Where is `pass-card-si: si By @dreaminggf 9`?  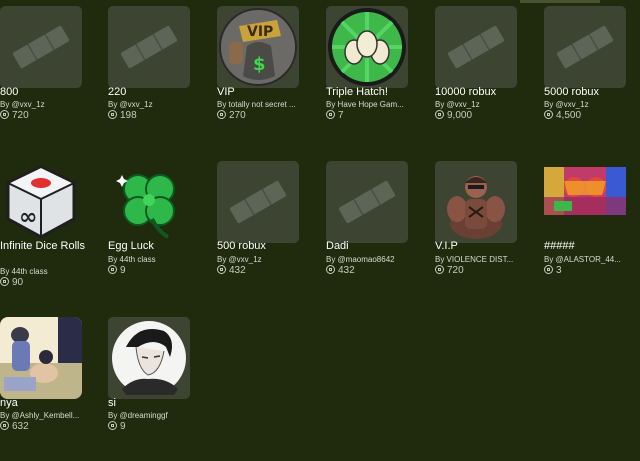 pass-card-si: si By @dreaminggf 9 is located at coordinates (160, 386).